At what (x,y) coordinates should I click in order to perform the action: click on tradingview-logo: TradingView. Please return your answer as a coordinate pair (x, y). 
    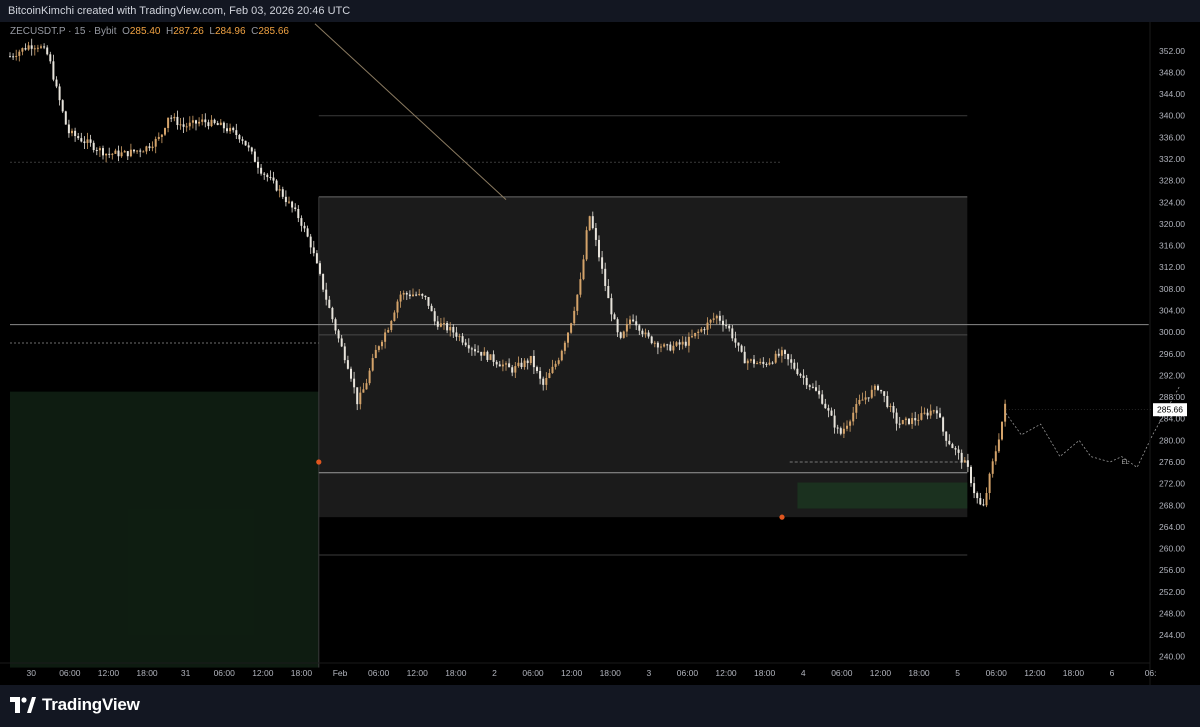
    Looking at the image, I should click on (75, 705).